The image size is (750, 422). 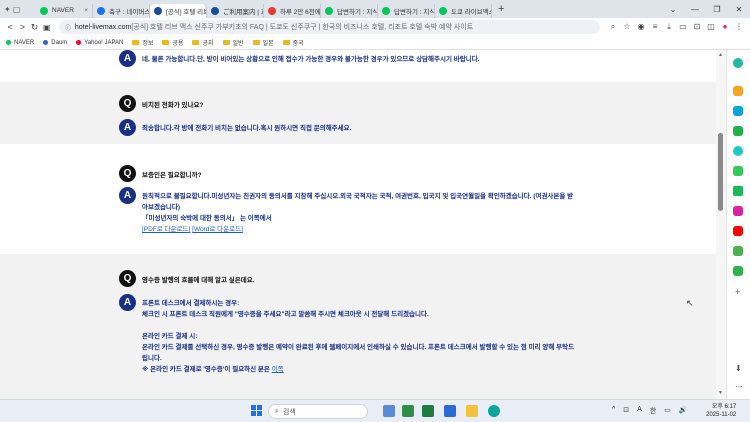 I want to click on bookmark-label: NAVER, so click(x=24, y=42).